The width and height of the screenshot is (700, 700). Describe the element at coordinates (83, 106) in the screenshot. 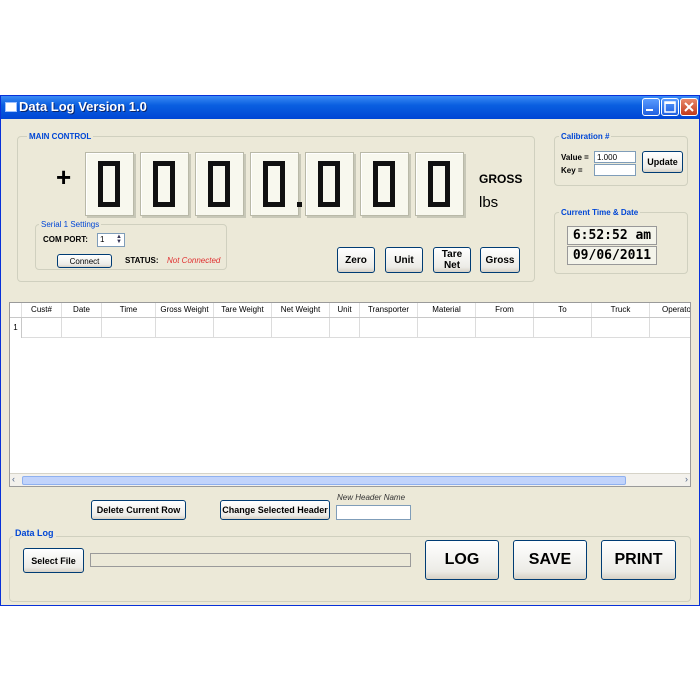

I see `window-title: Data Log Version 1.0` at that location.